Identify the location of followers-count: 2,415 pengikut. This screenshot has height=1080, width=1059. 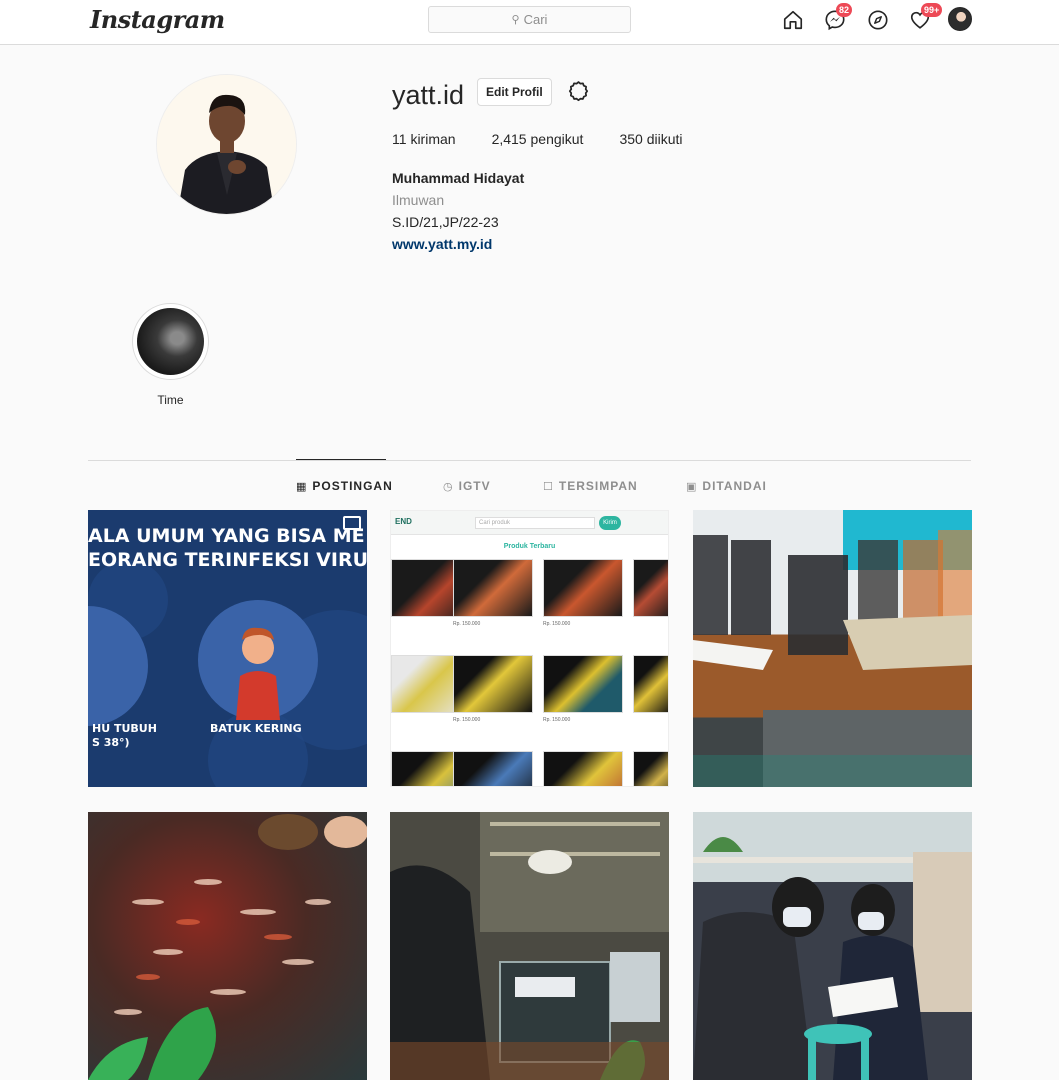
(538, 139).